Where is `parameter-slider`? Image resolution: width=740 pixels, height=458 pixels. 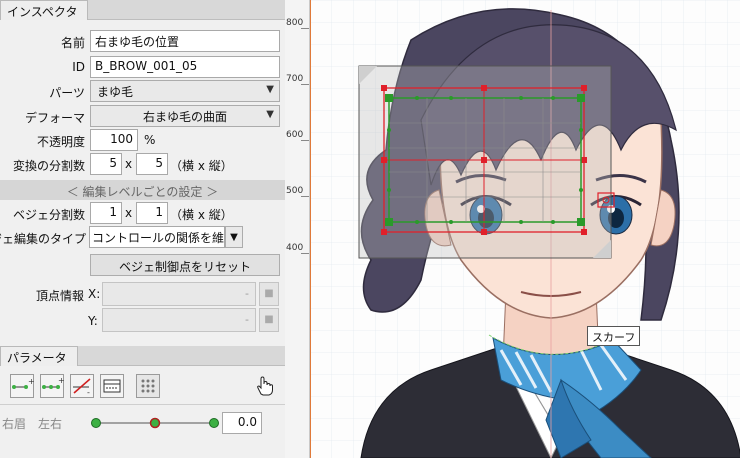
parameter-slider is located at coordinates (155, 423).